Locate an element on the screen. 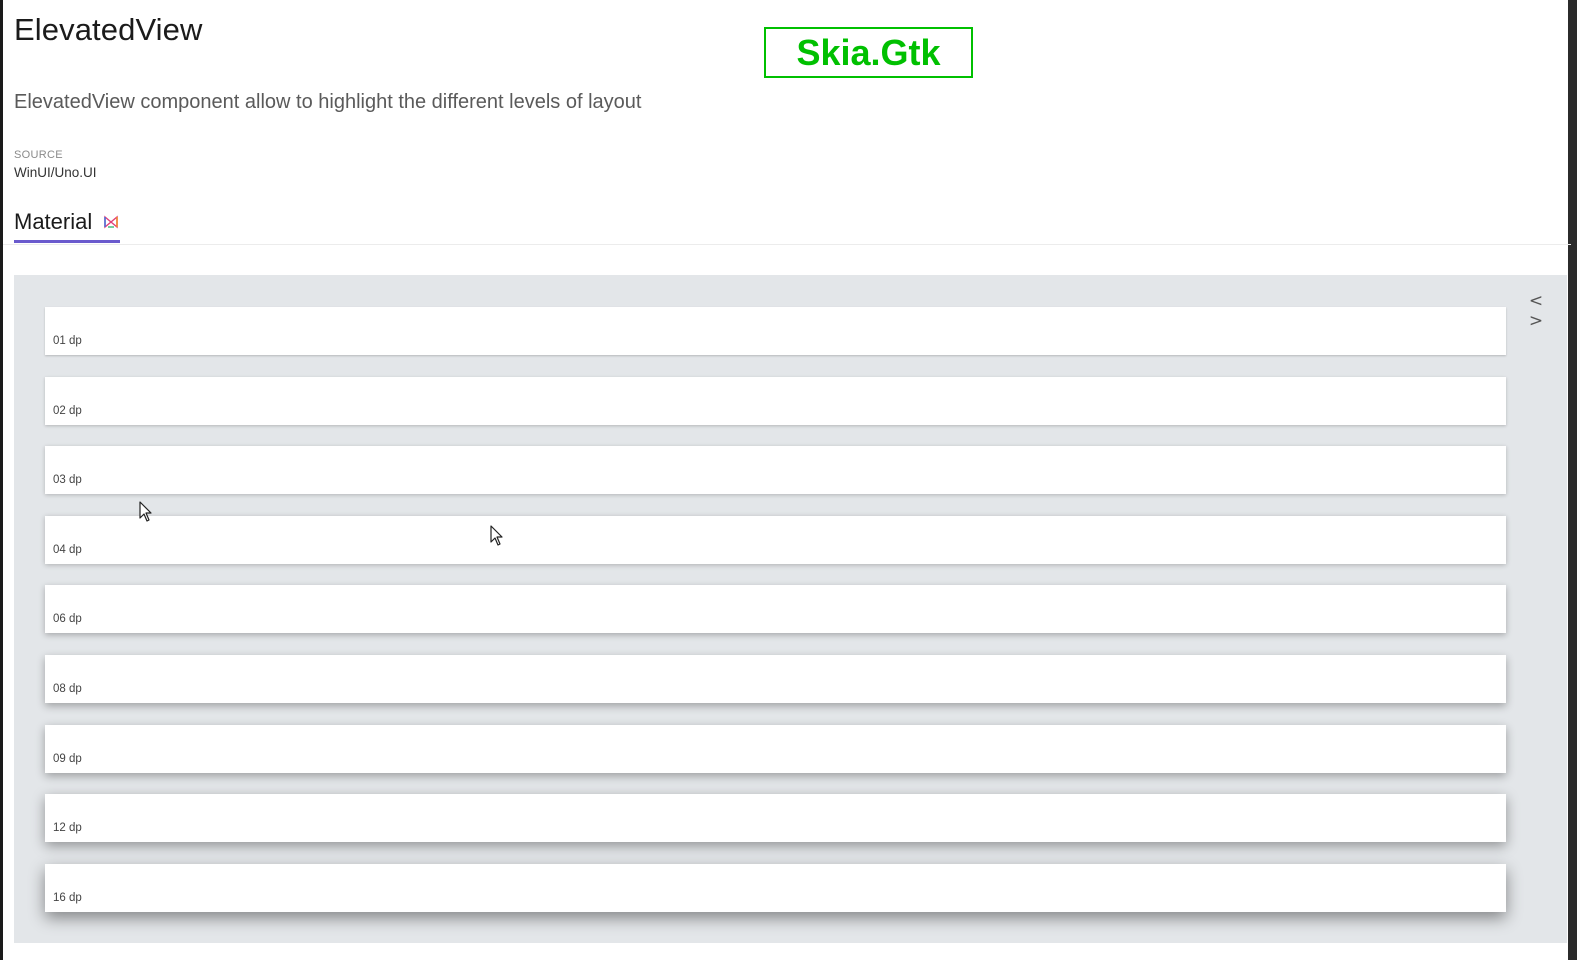 This screenshot has height=960, width=1577. card-label: 03 dp is located at coordinates (67, 480).